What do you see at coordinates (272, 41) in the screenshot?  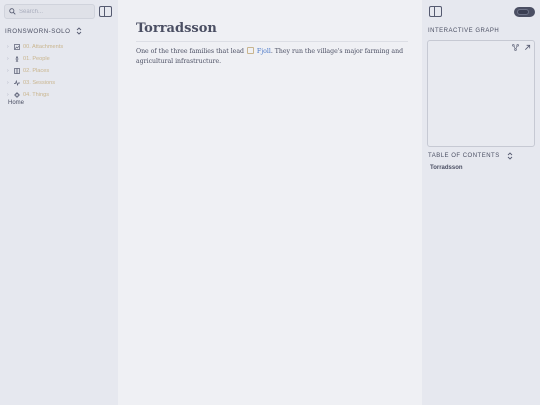 I see `title-divider` at bounding box center [272, 41].